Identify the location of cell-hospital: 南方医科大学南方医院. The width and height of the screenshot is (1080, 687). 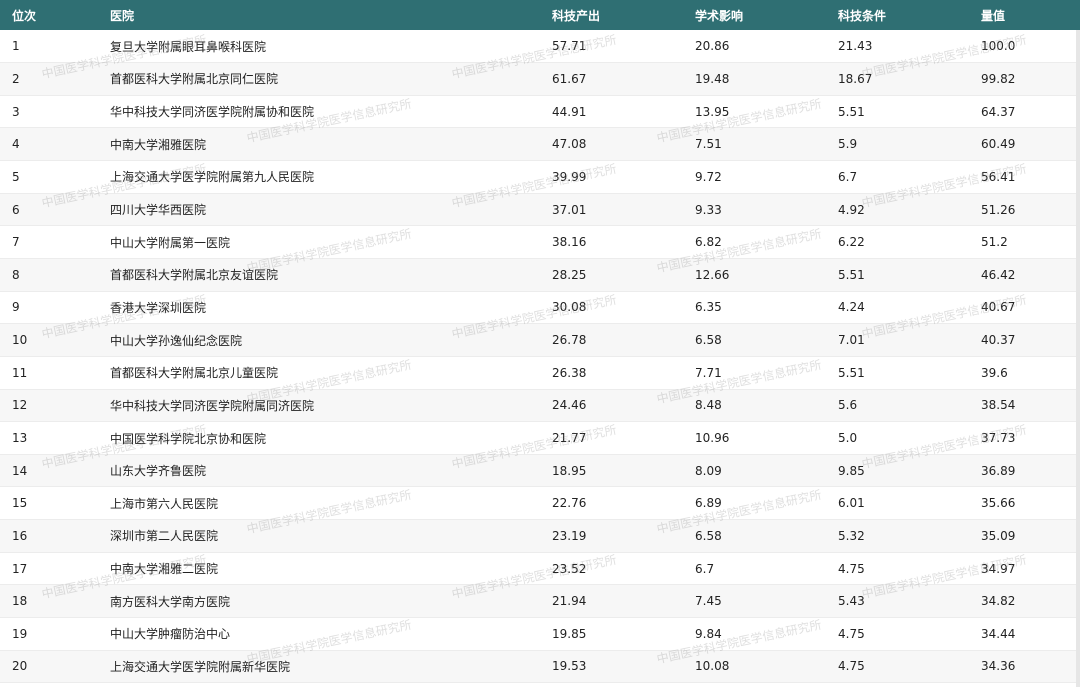
(319, 601).